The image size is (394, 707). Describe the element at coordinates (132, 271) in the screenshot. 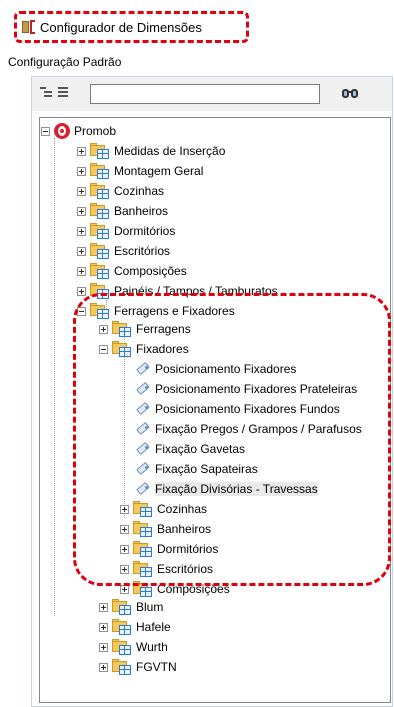

I see `tree-item-composicoes: Composições` at that location.